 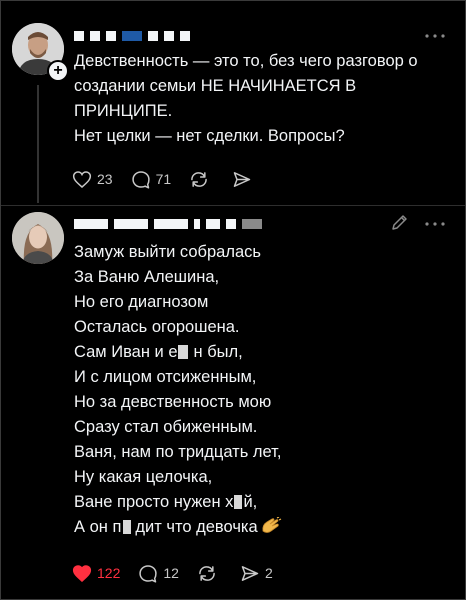 What do you see at coordinates (171, 573) in the screenshot?
I see `reply-count: 12` at bounding box center [171, 573].